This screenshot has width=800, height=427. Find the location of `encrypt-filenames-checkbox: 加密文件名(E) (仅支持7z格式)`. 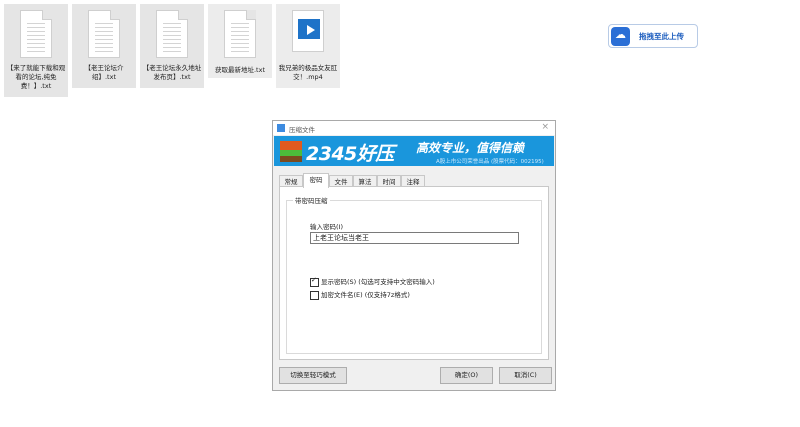

encrypt-filenames-checkbox: 加密文件名(E) (仅支持7z格式) is located at coordinates (360, 294).